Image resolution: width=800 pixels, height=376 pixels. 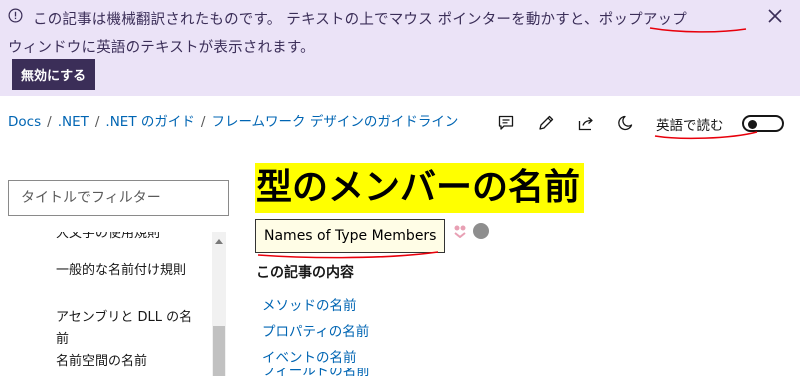 What do you see at coordinates (752, 124) in the screenshot?
I see `toggle-knob` at bounding box center [752, 124].